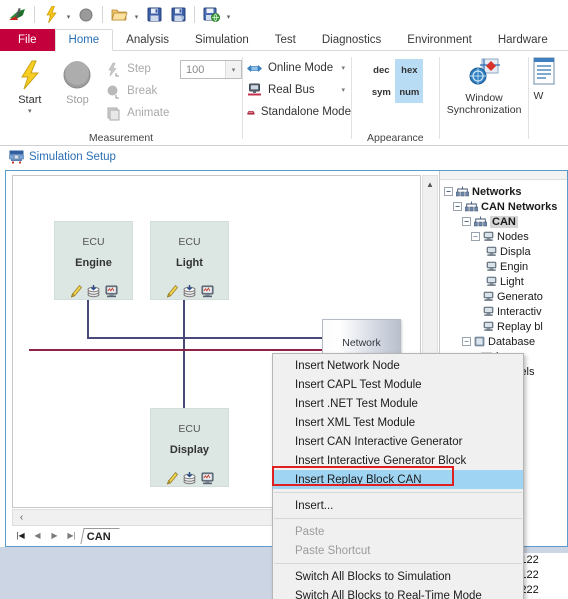  I want to click on windows-group-title, so click(548, 138).